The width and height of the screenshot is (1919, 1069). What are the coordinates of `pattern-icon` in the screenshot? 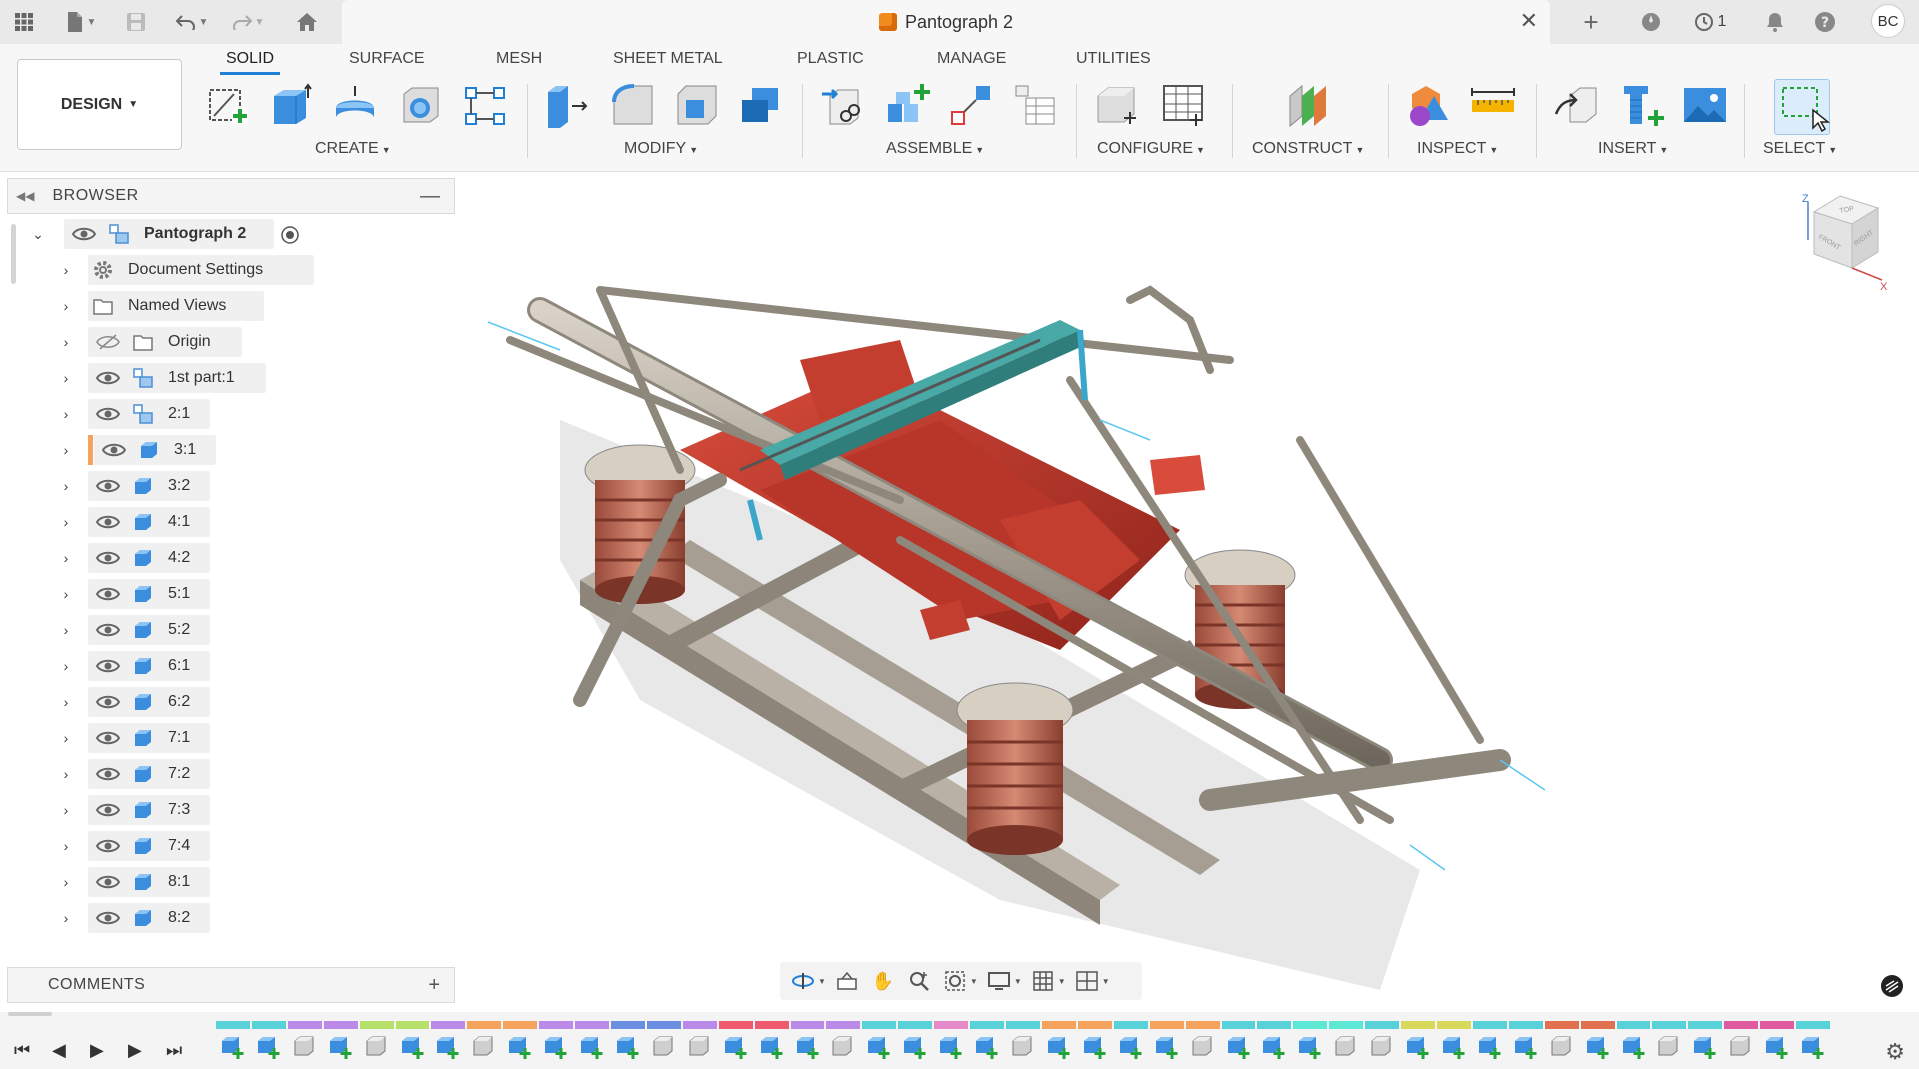 It's located at (485, 105).